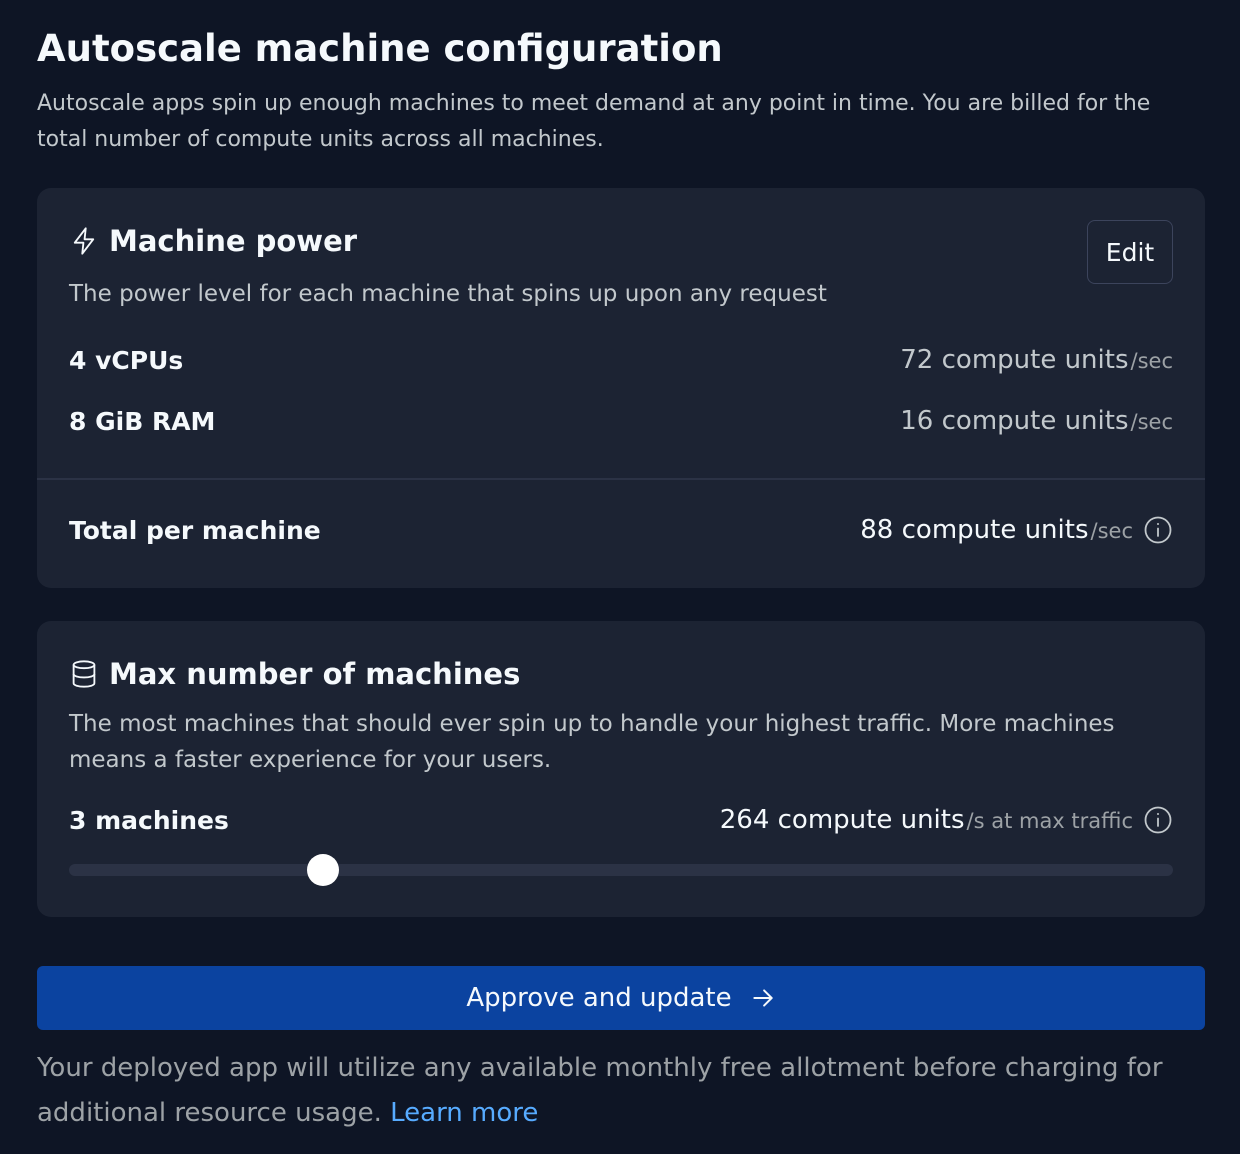 This screenshot has width=1240, height=1154. What do you see at coordinates (621, 870) in the screenshot?
I see `machines-slider-track` at bounding box center [621, 870].